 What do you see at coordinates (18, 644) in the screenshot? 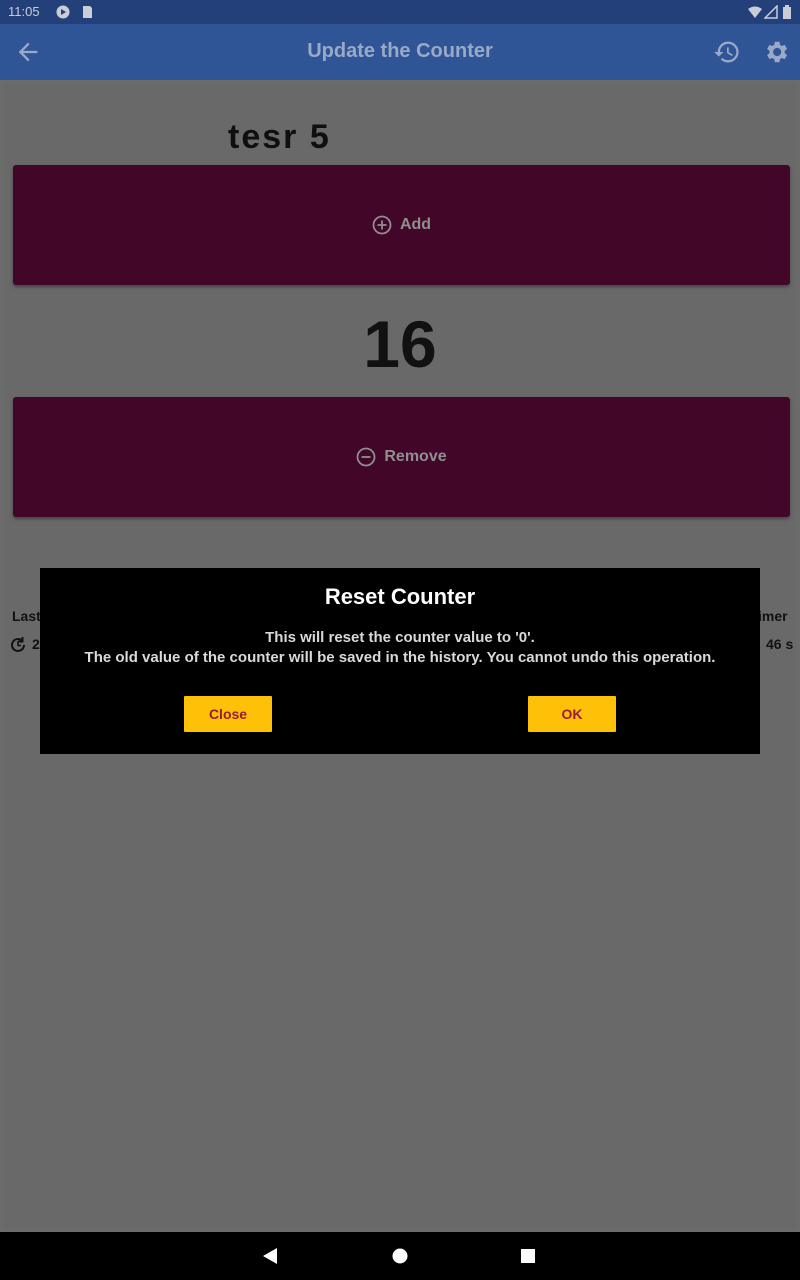
I see `reset-clock-icon` at bounding box center [18, 644].